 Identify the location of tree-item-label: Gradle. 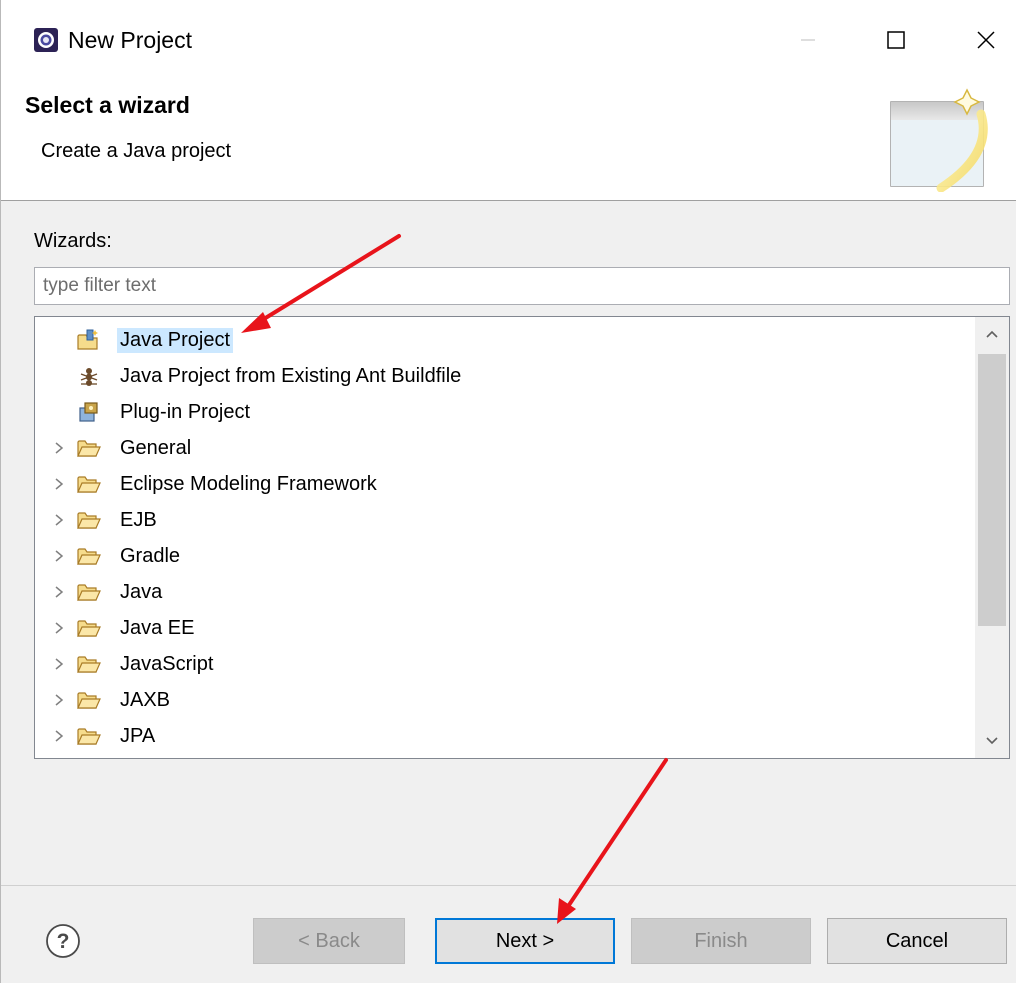
(150, 555).